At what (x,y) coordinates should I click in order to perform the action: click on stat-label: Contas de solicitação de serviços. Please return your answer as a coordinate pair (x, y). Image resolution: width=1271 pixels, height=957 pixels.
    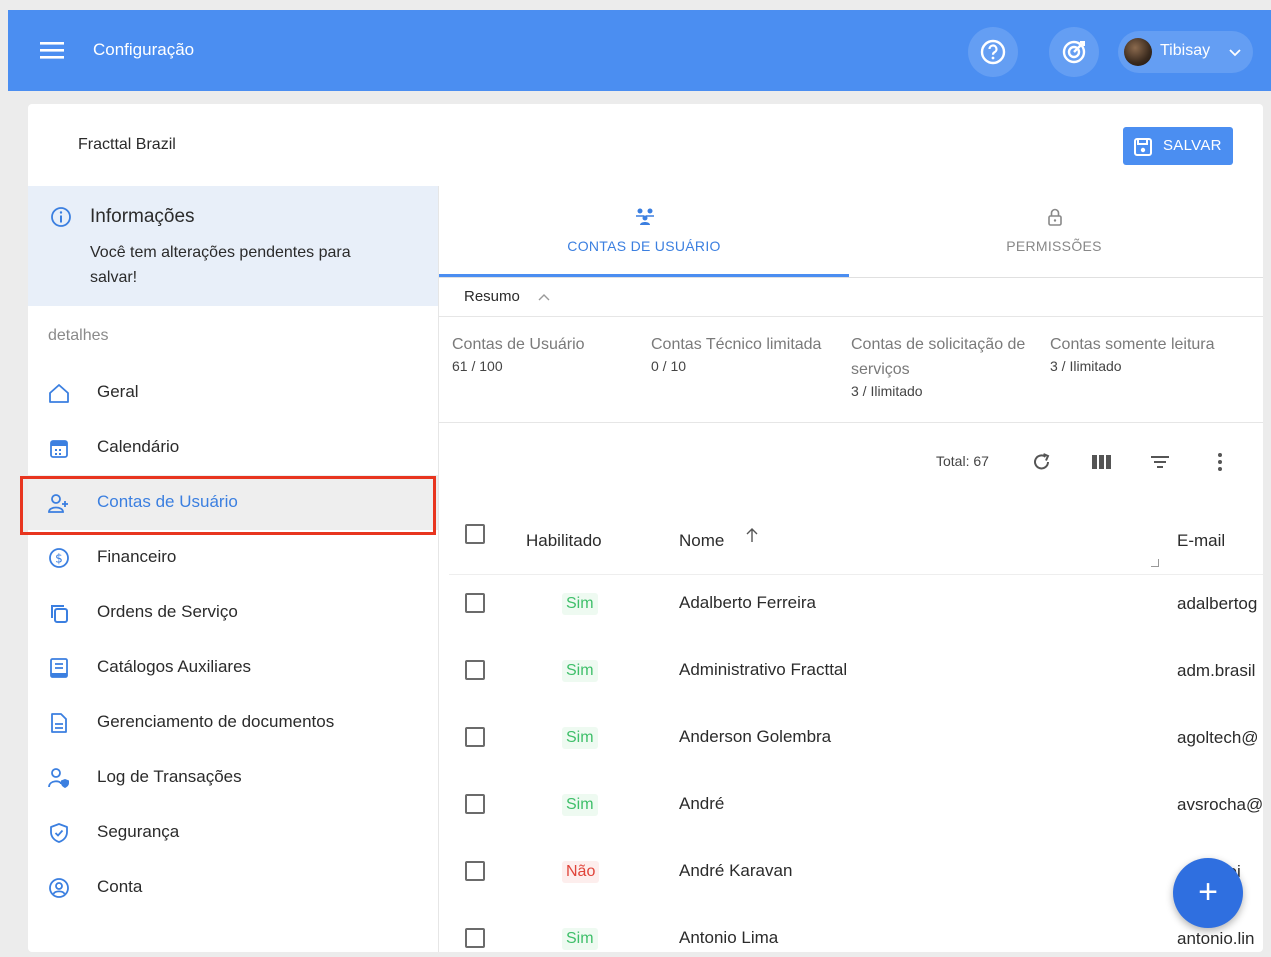
    Looking at the image, I should click on (938, 357).